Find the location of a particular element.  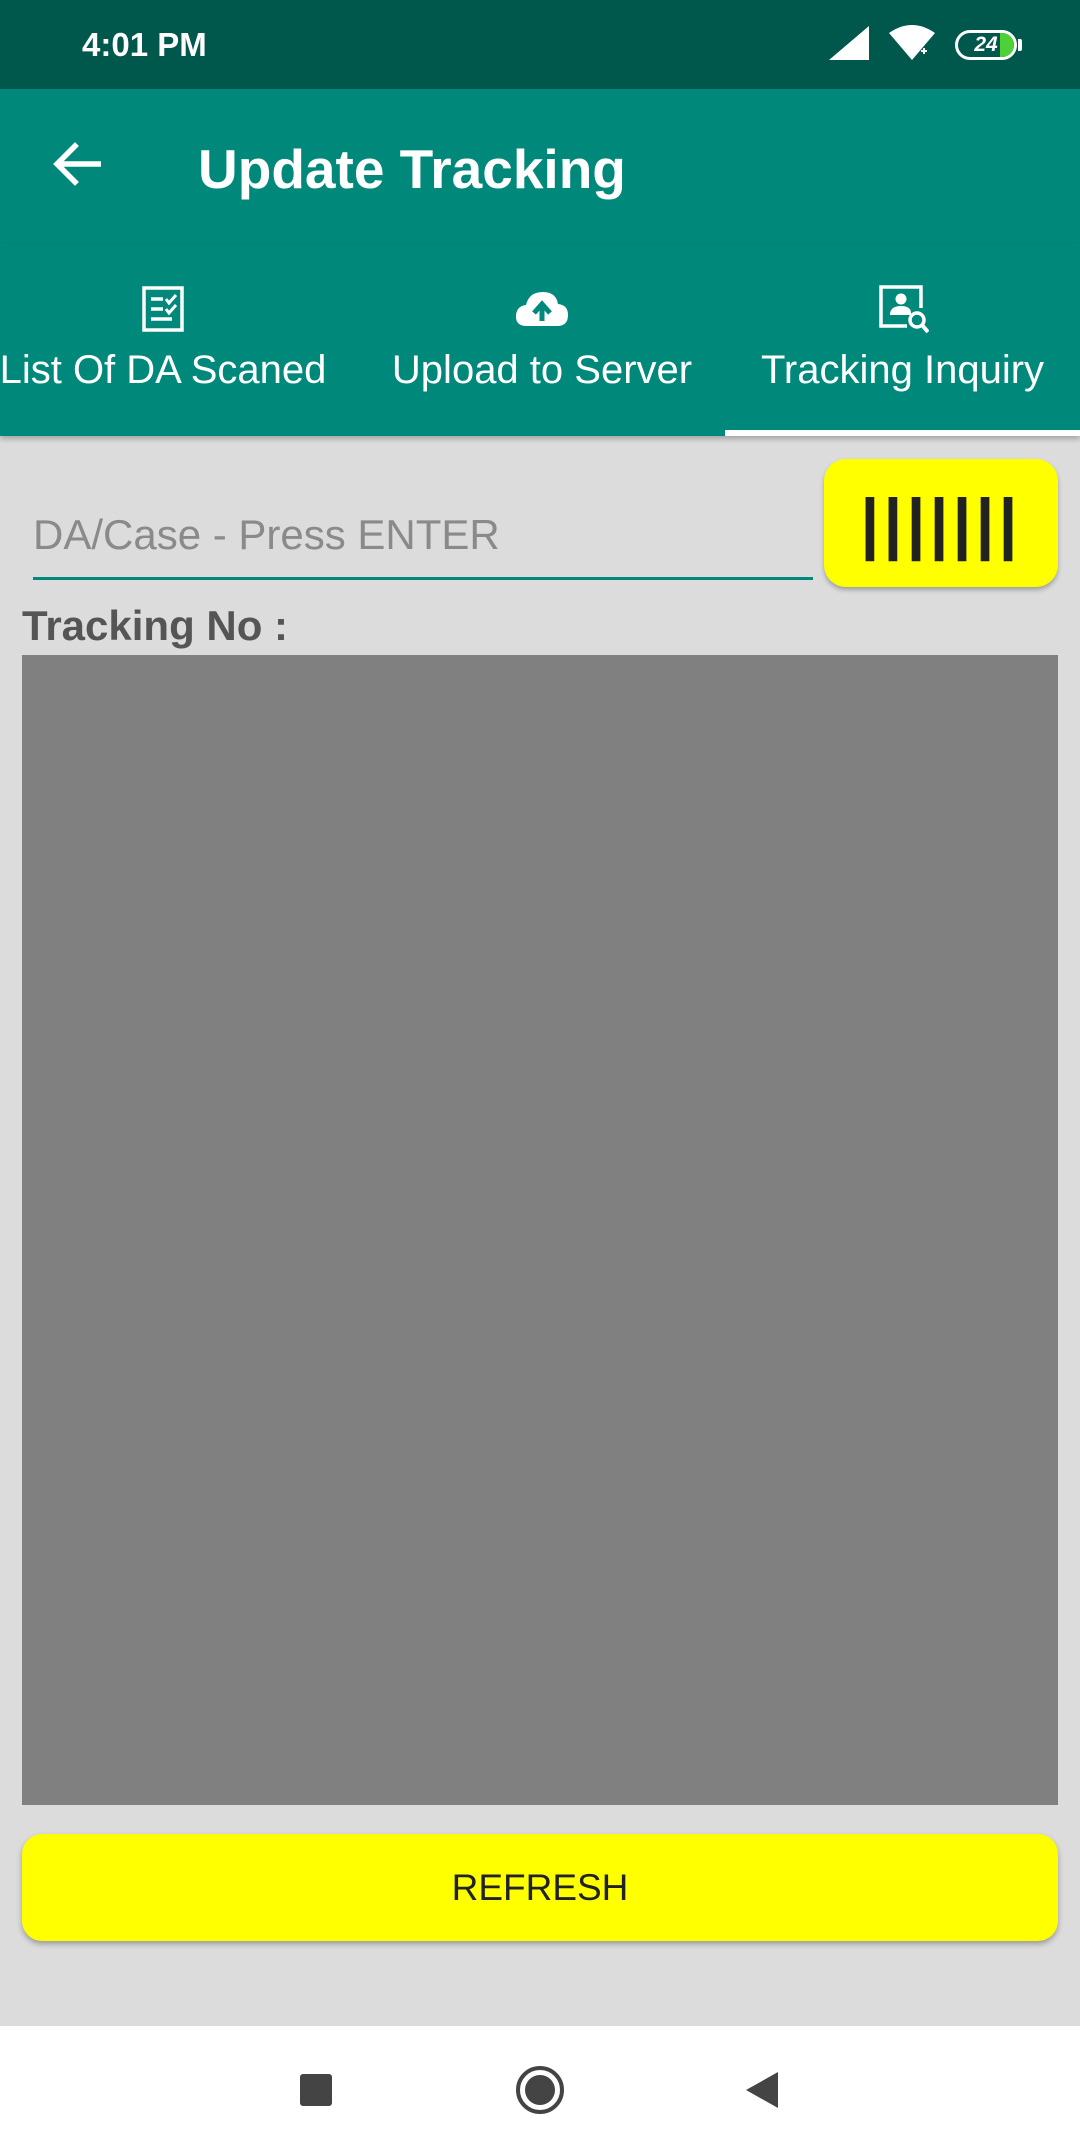

checklist-icon is located at coordinates (163, 309).